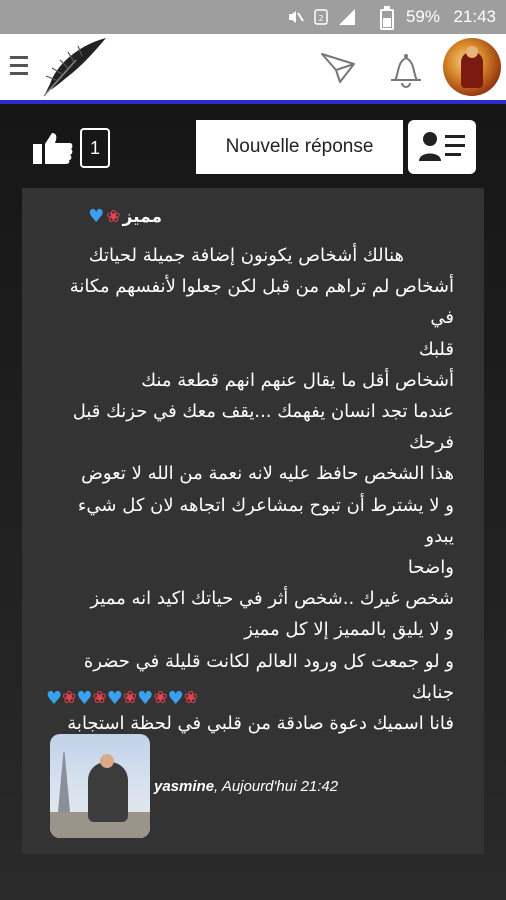  I want to click on battery-icon, so click(387, 18).